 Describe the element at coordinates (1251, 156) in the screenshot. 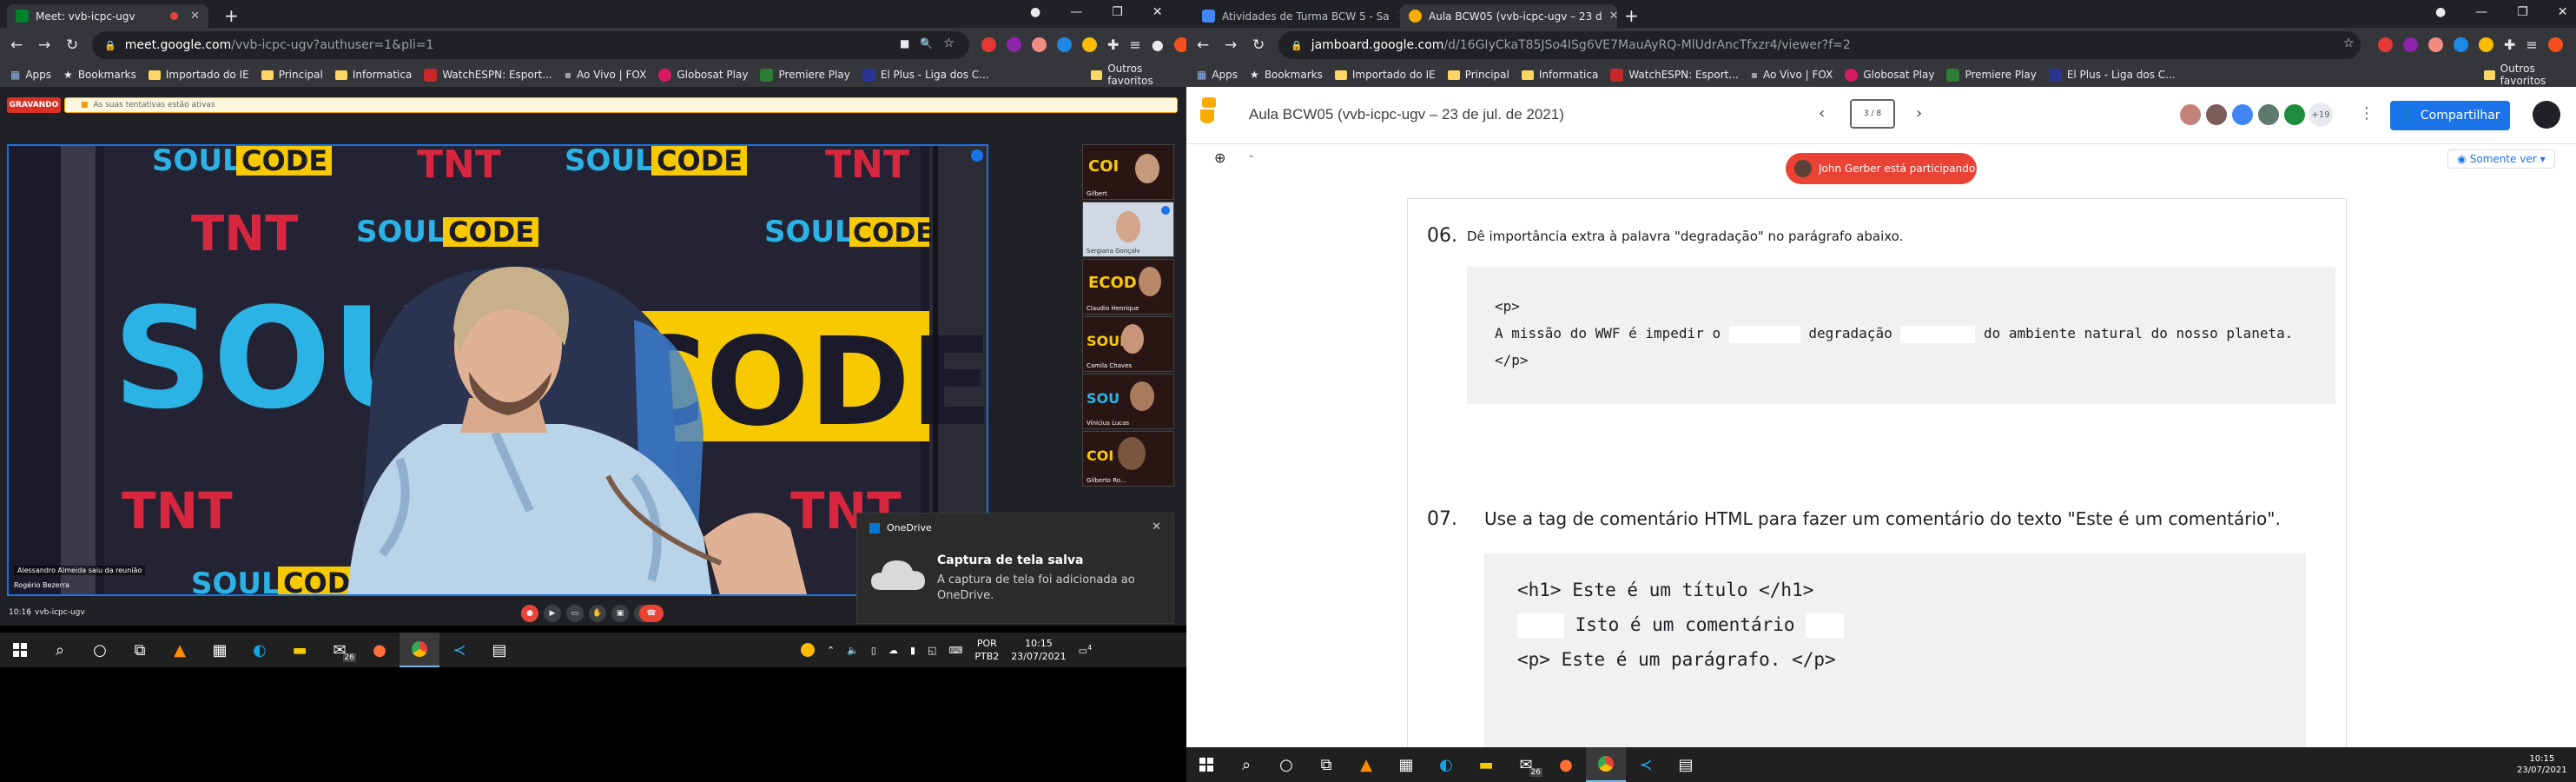

I see `zoom-level: -` at that location.